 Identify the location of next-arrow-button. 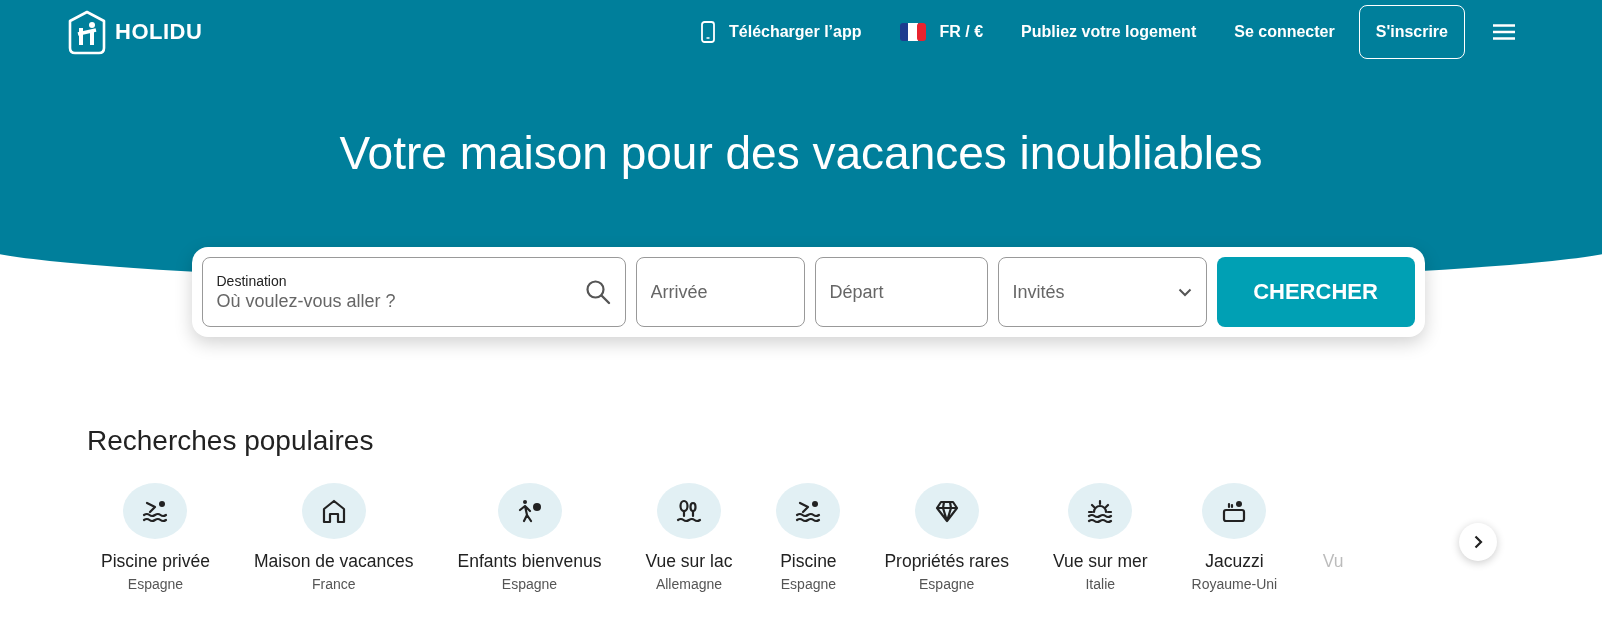
(1478, 542).